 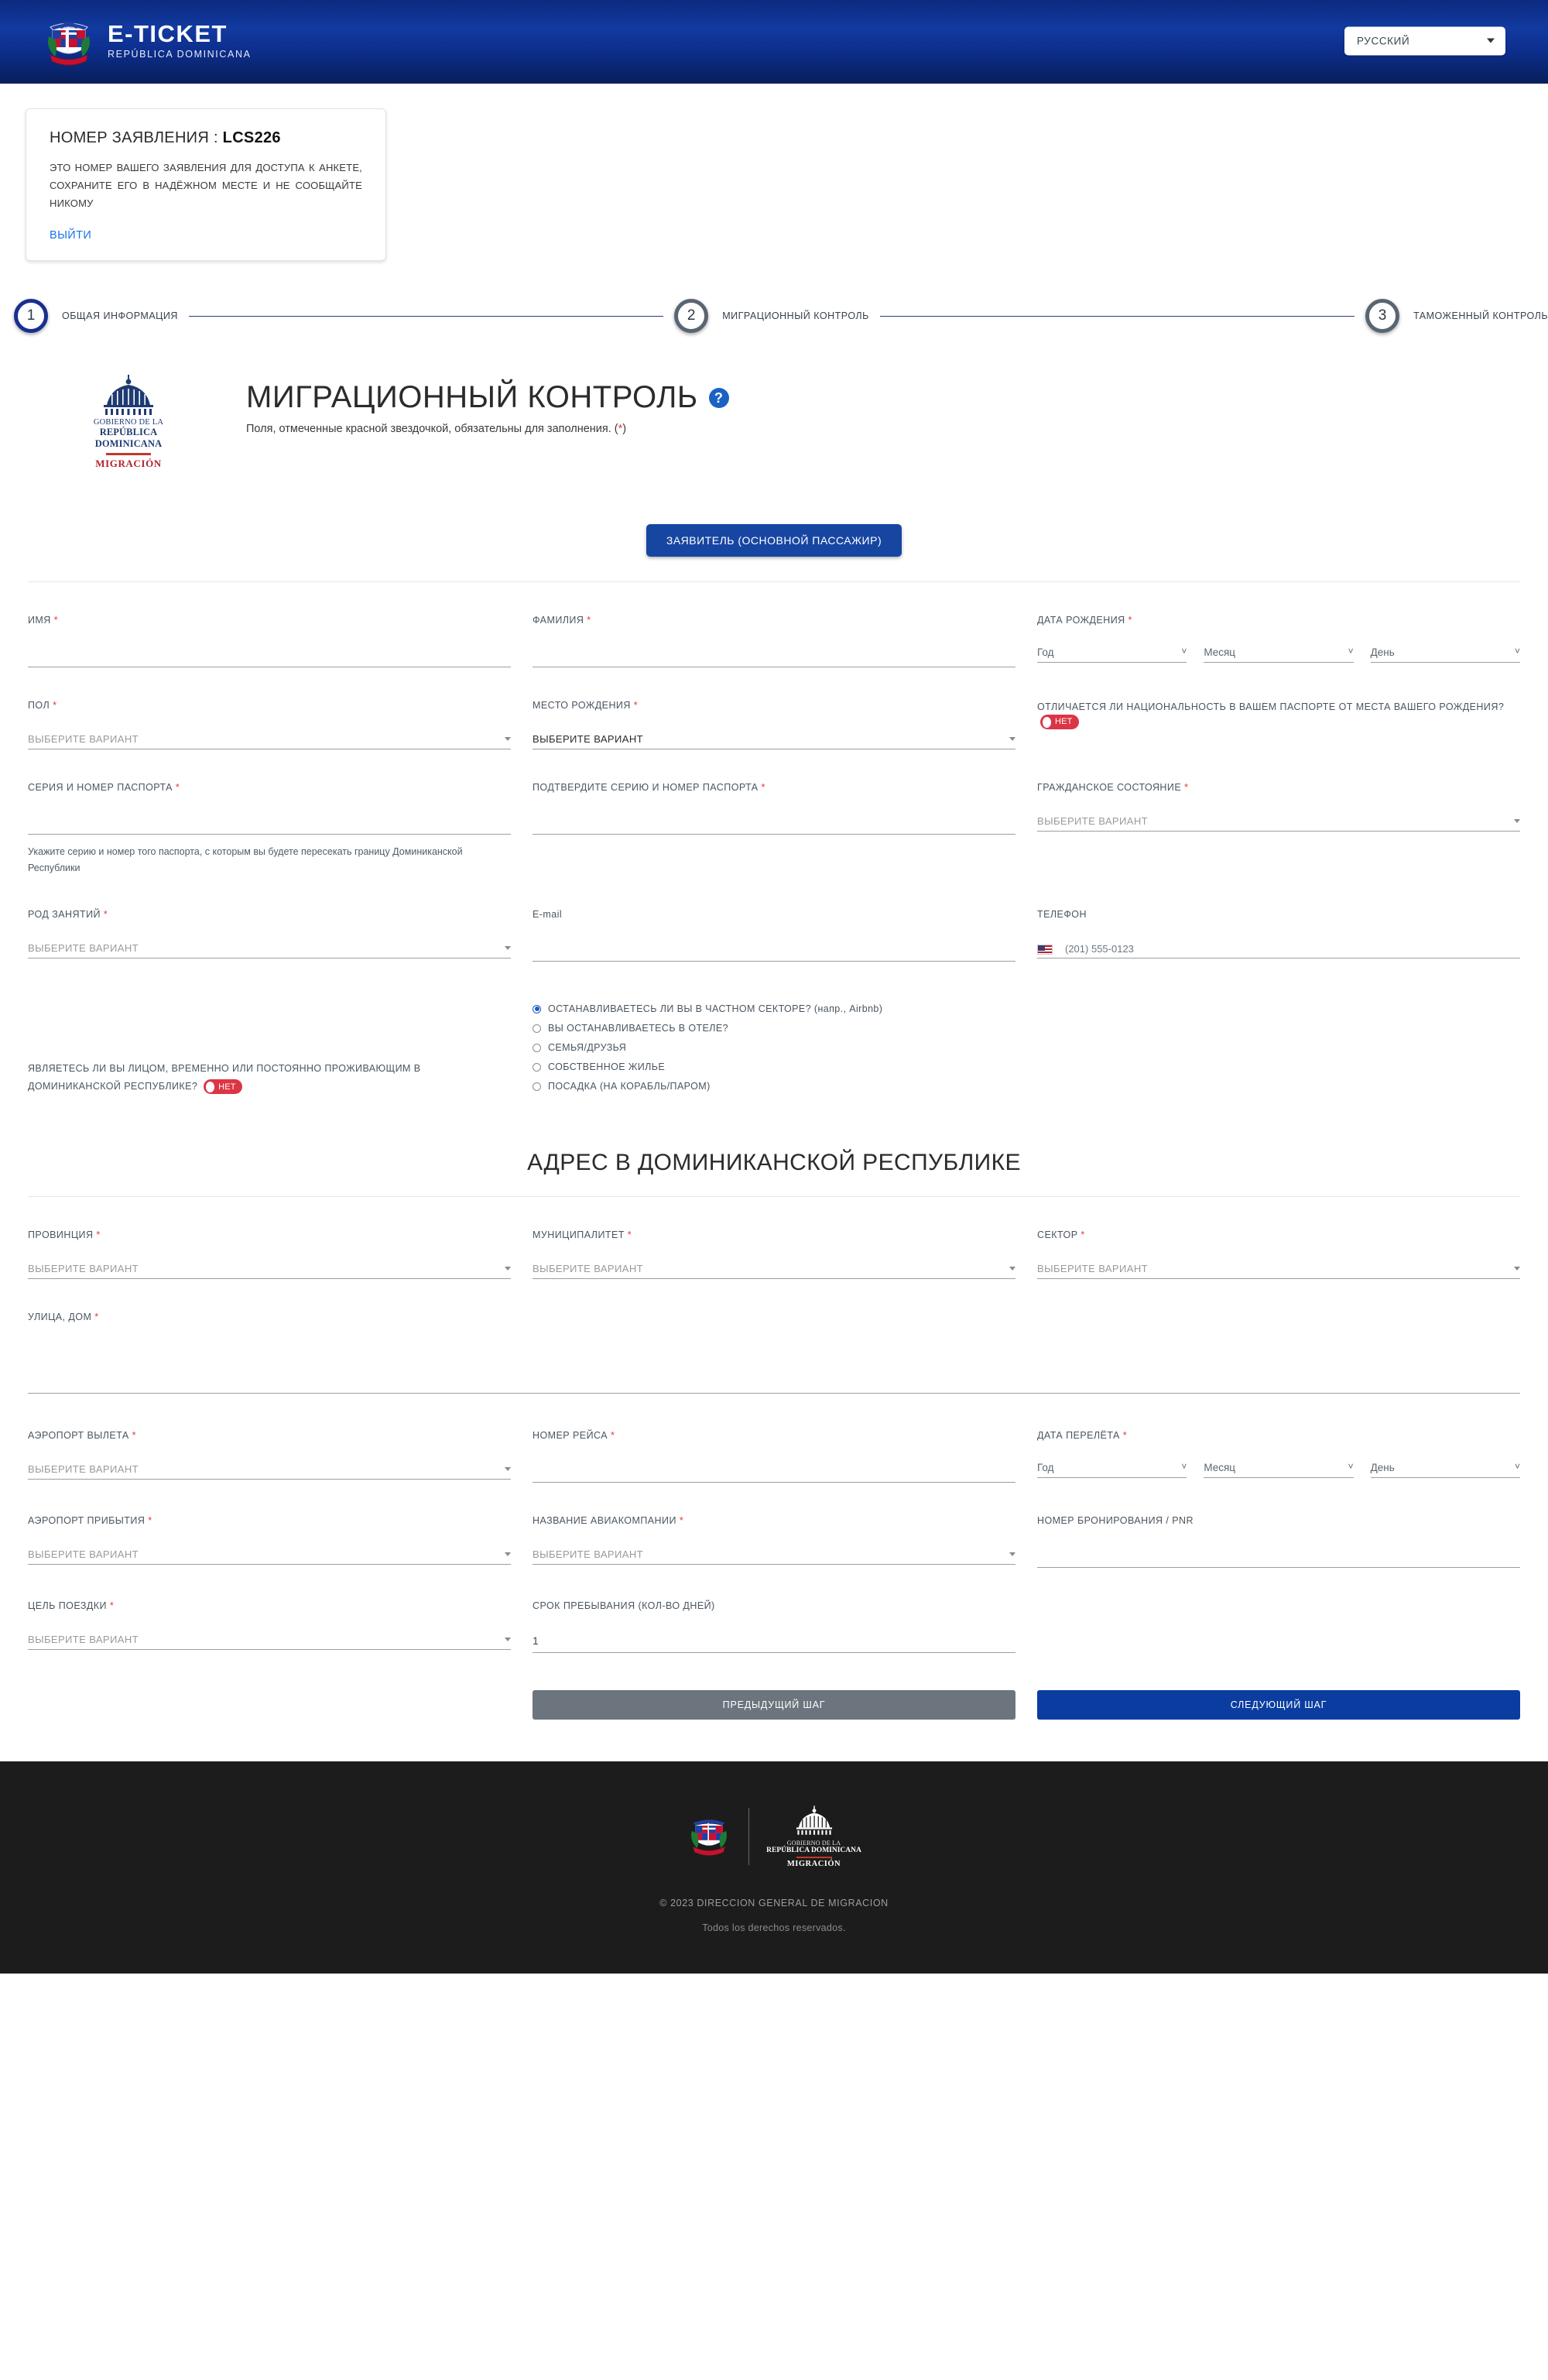 I want to click on birth-date-day-select: День ˅, so click(x=1445, y=651).